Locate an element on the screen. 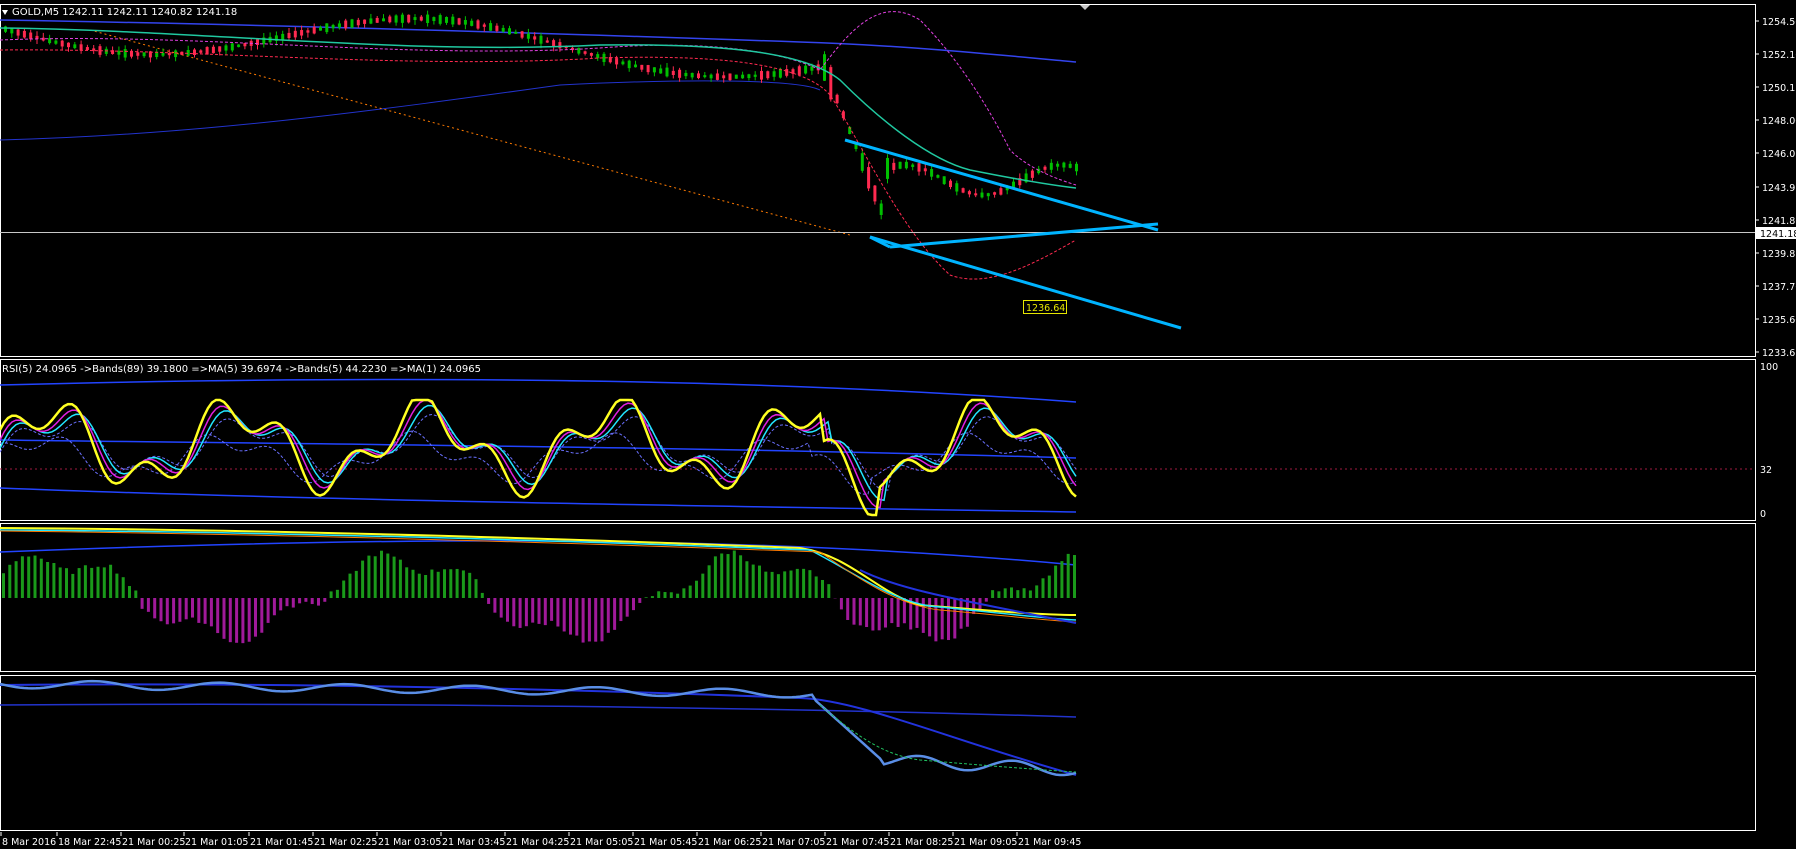 The width and height of the screenshot is (1796, 849). price-axis-label: 1246.01 is located at coordinates (1779, 154).